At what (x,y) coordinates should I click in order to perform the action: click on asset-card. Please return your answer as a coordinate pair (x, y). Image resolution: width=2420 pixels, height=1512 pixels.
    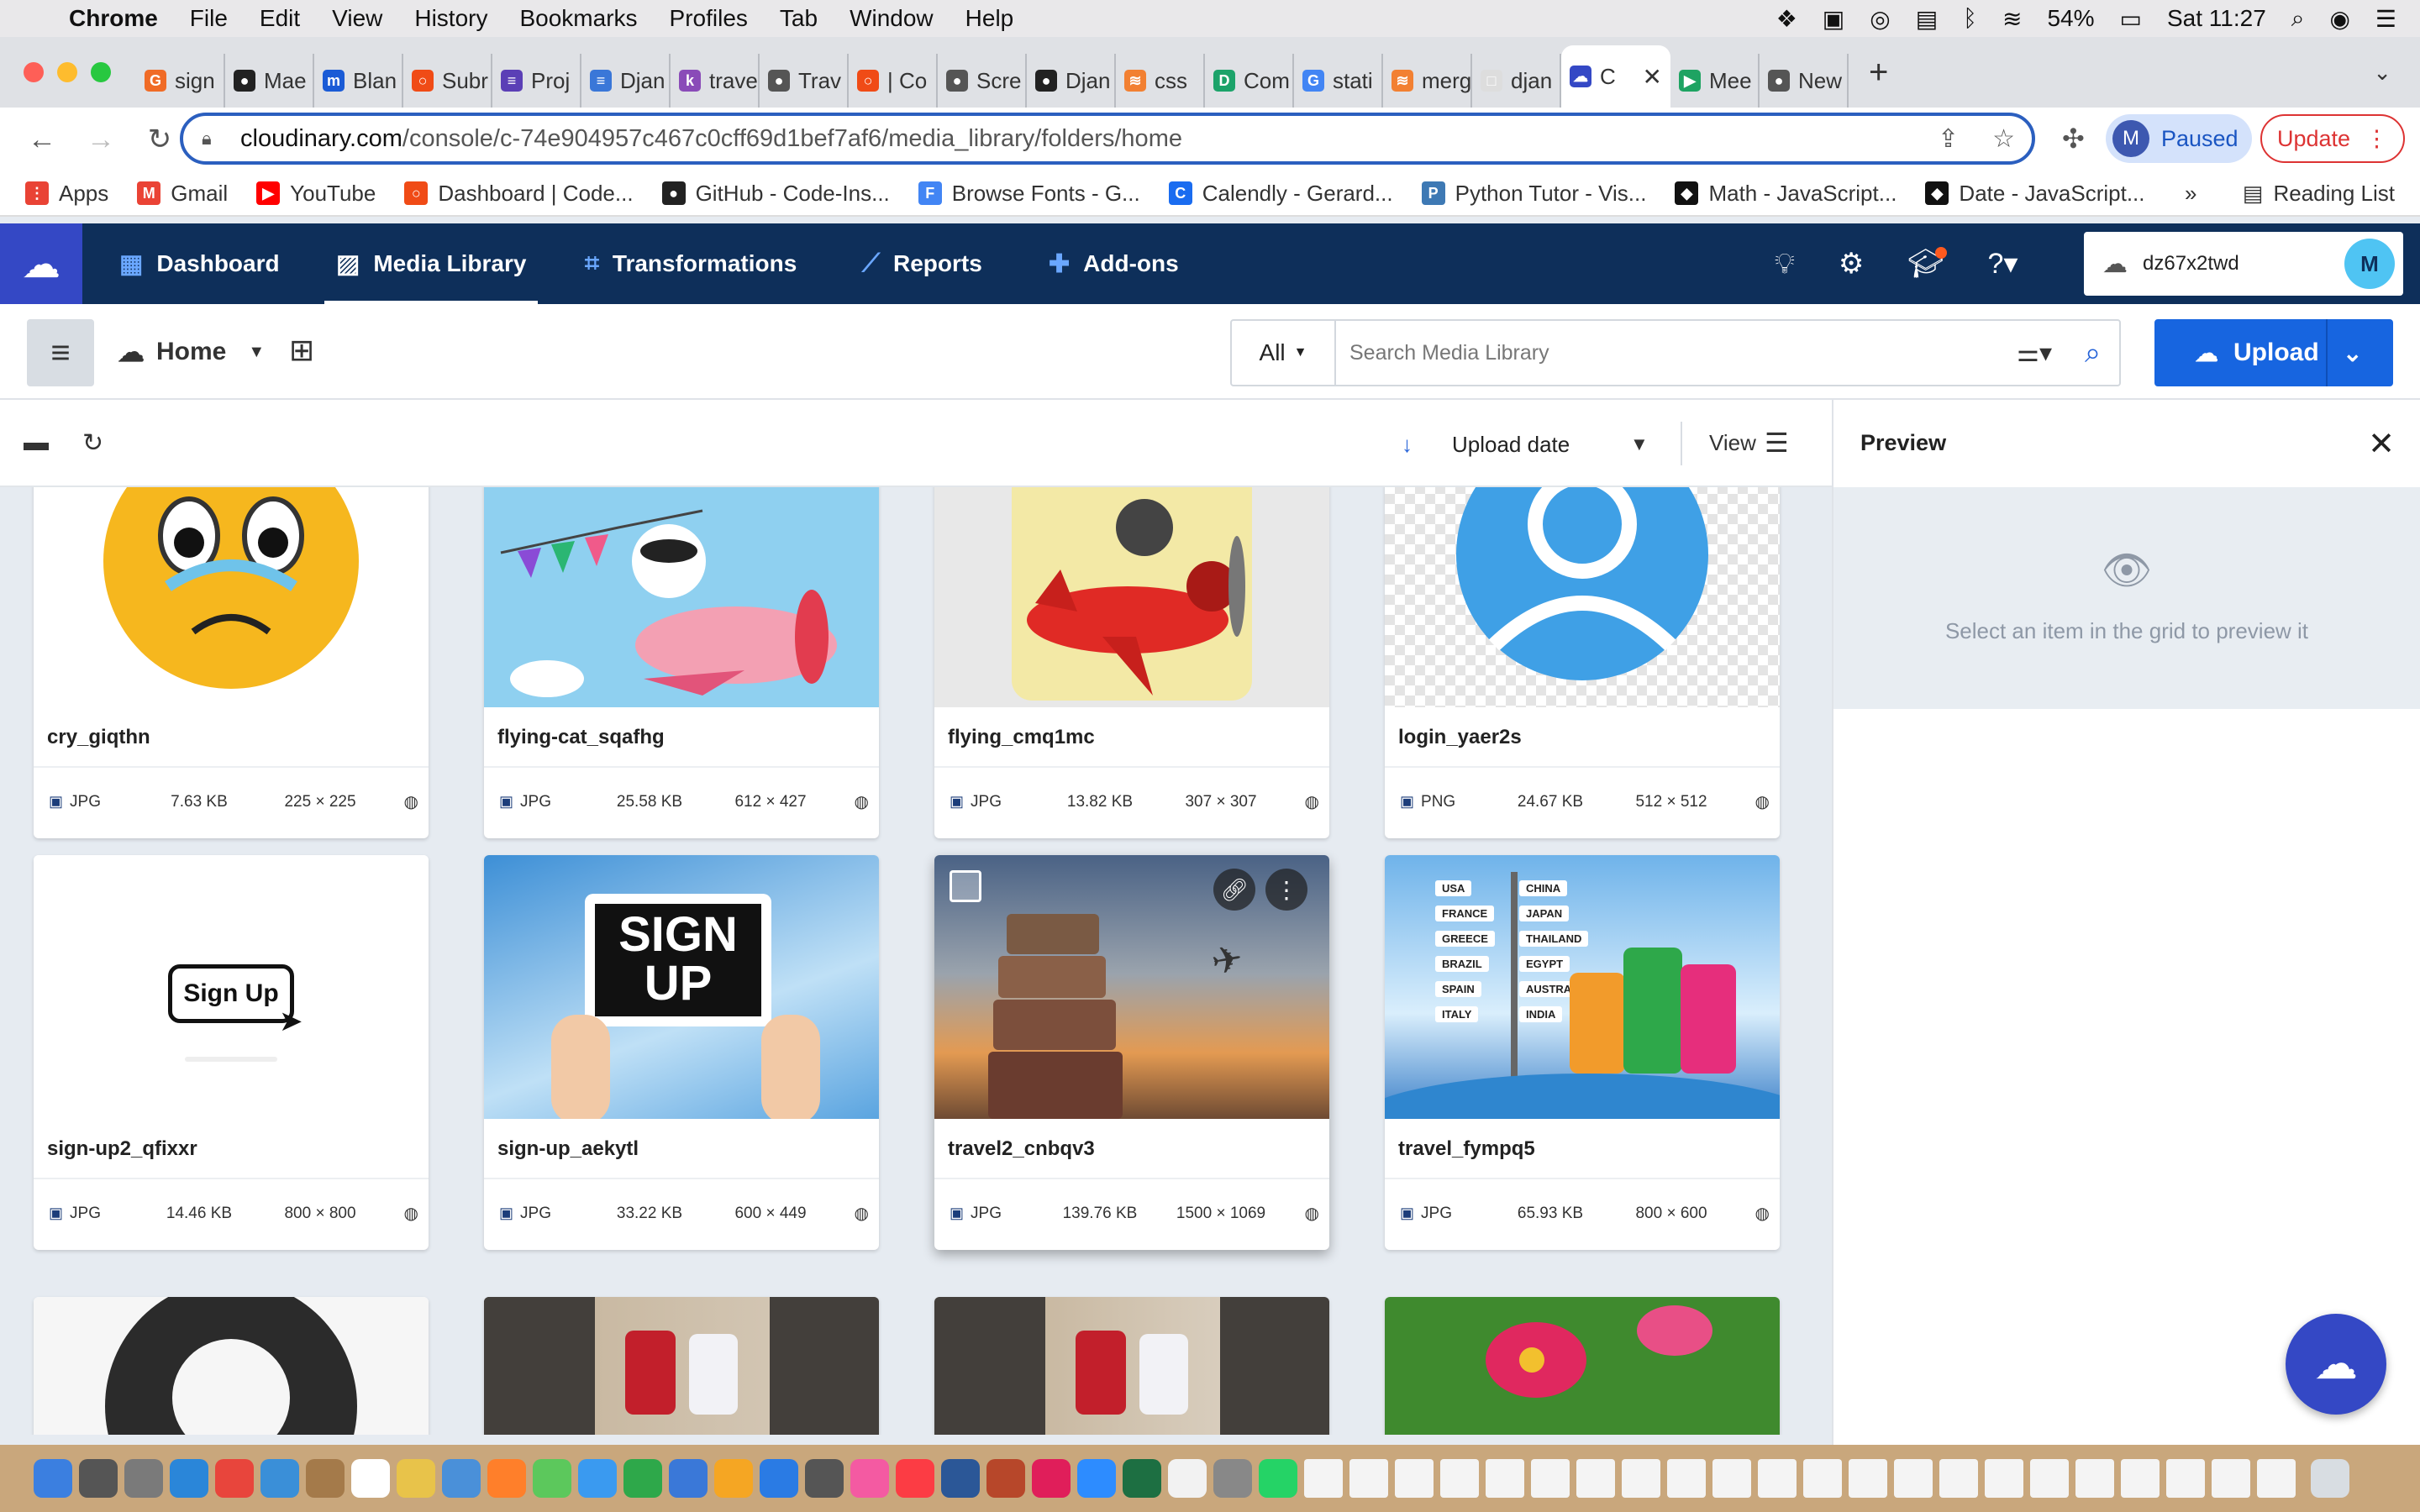
    Looking at the image, I should click on (1583, 1366).